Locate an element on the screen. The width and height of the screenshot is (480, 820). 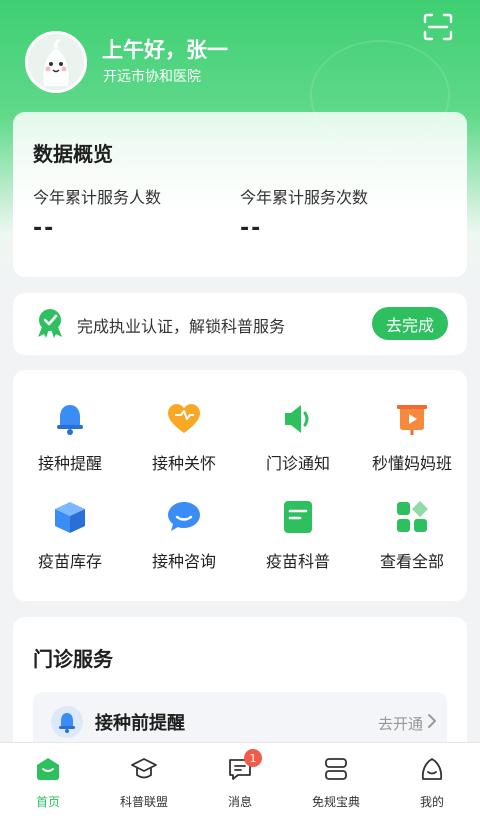
tab-label: 首页 is located at coordinates (47, 802).